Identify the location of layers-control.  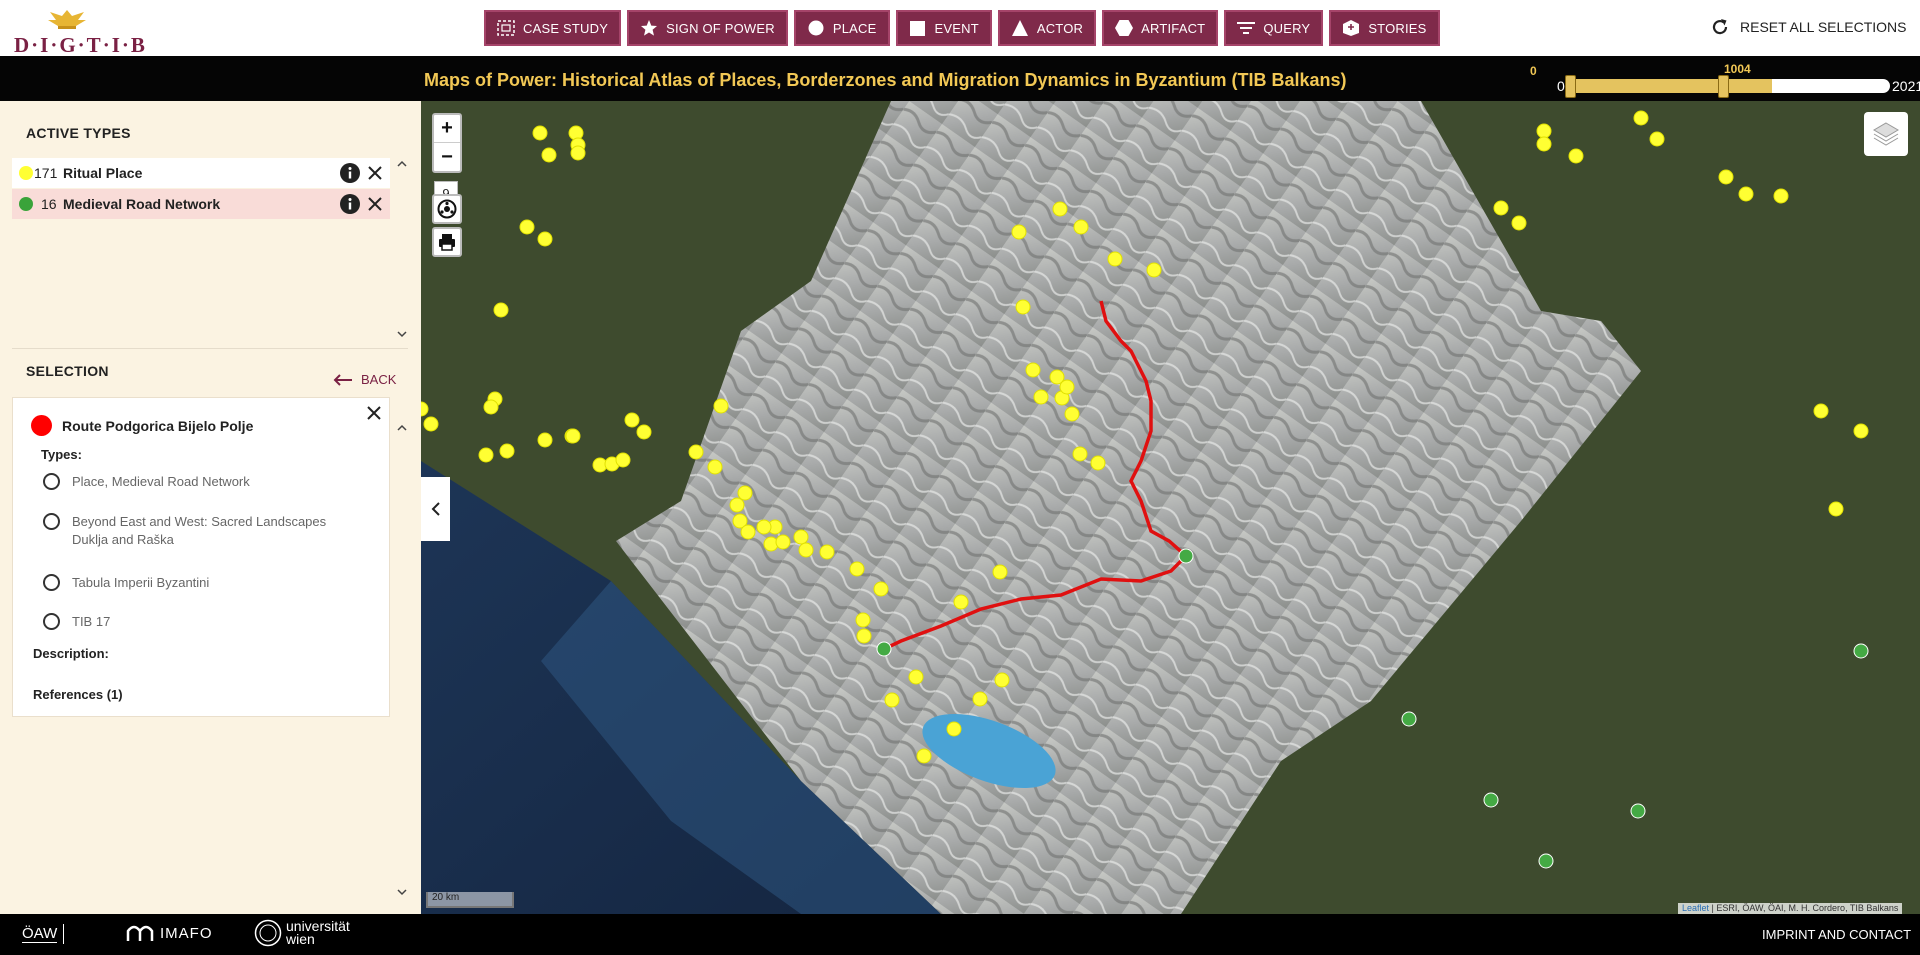
(1886, 134).